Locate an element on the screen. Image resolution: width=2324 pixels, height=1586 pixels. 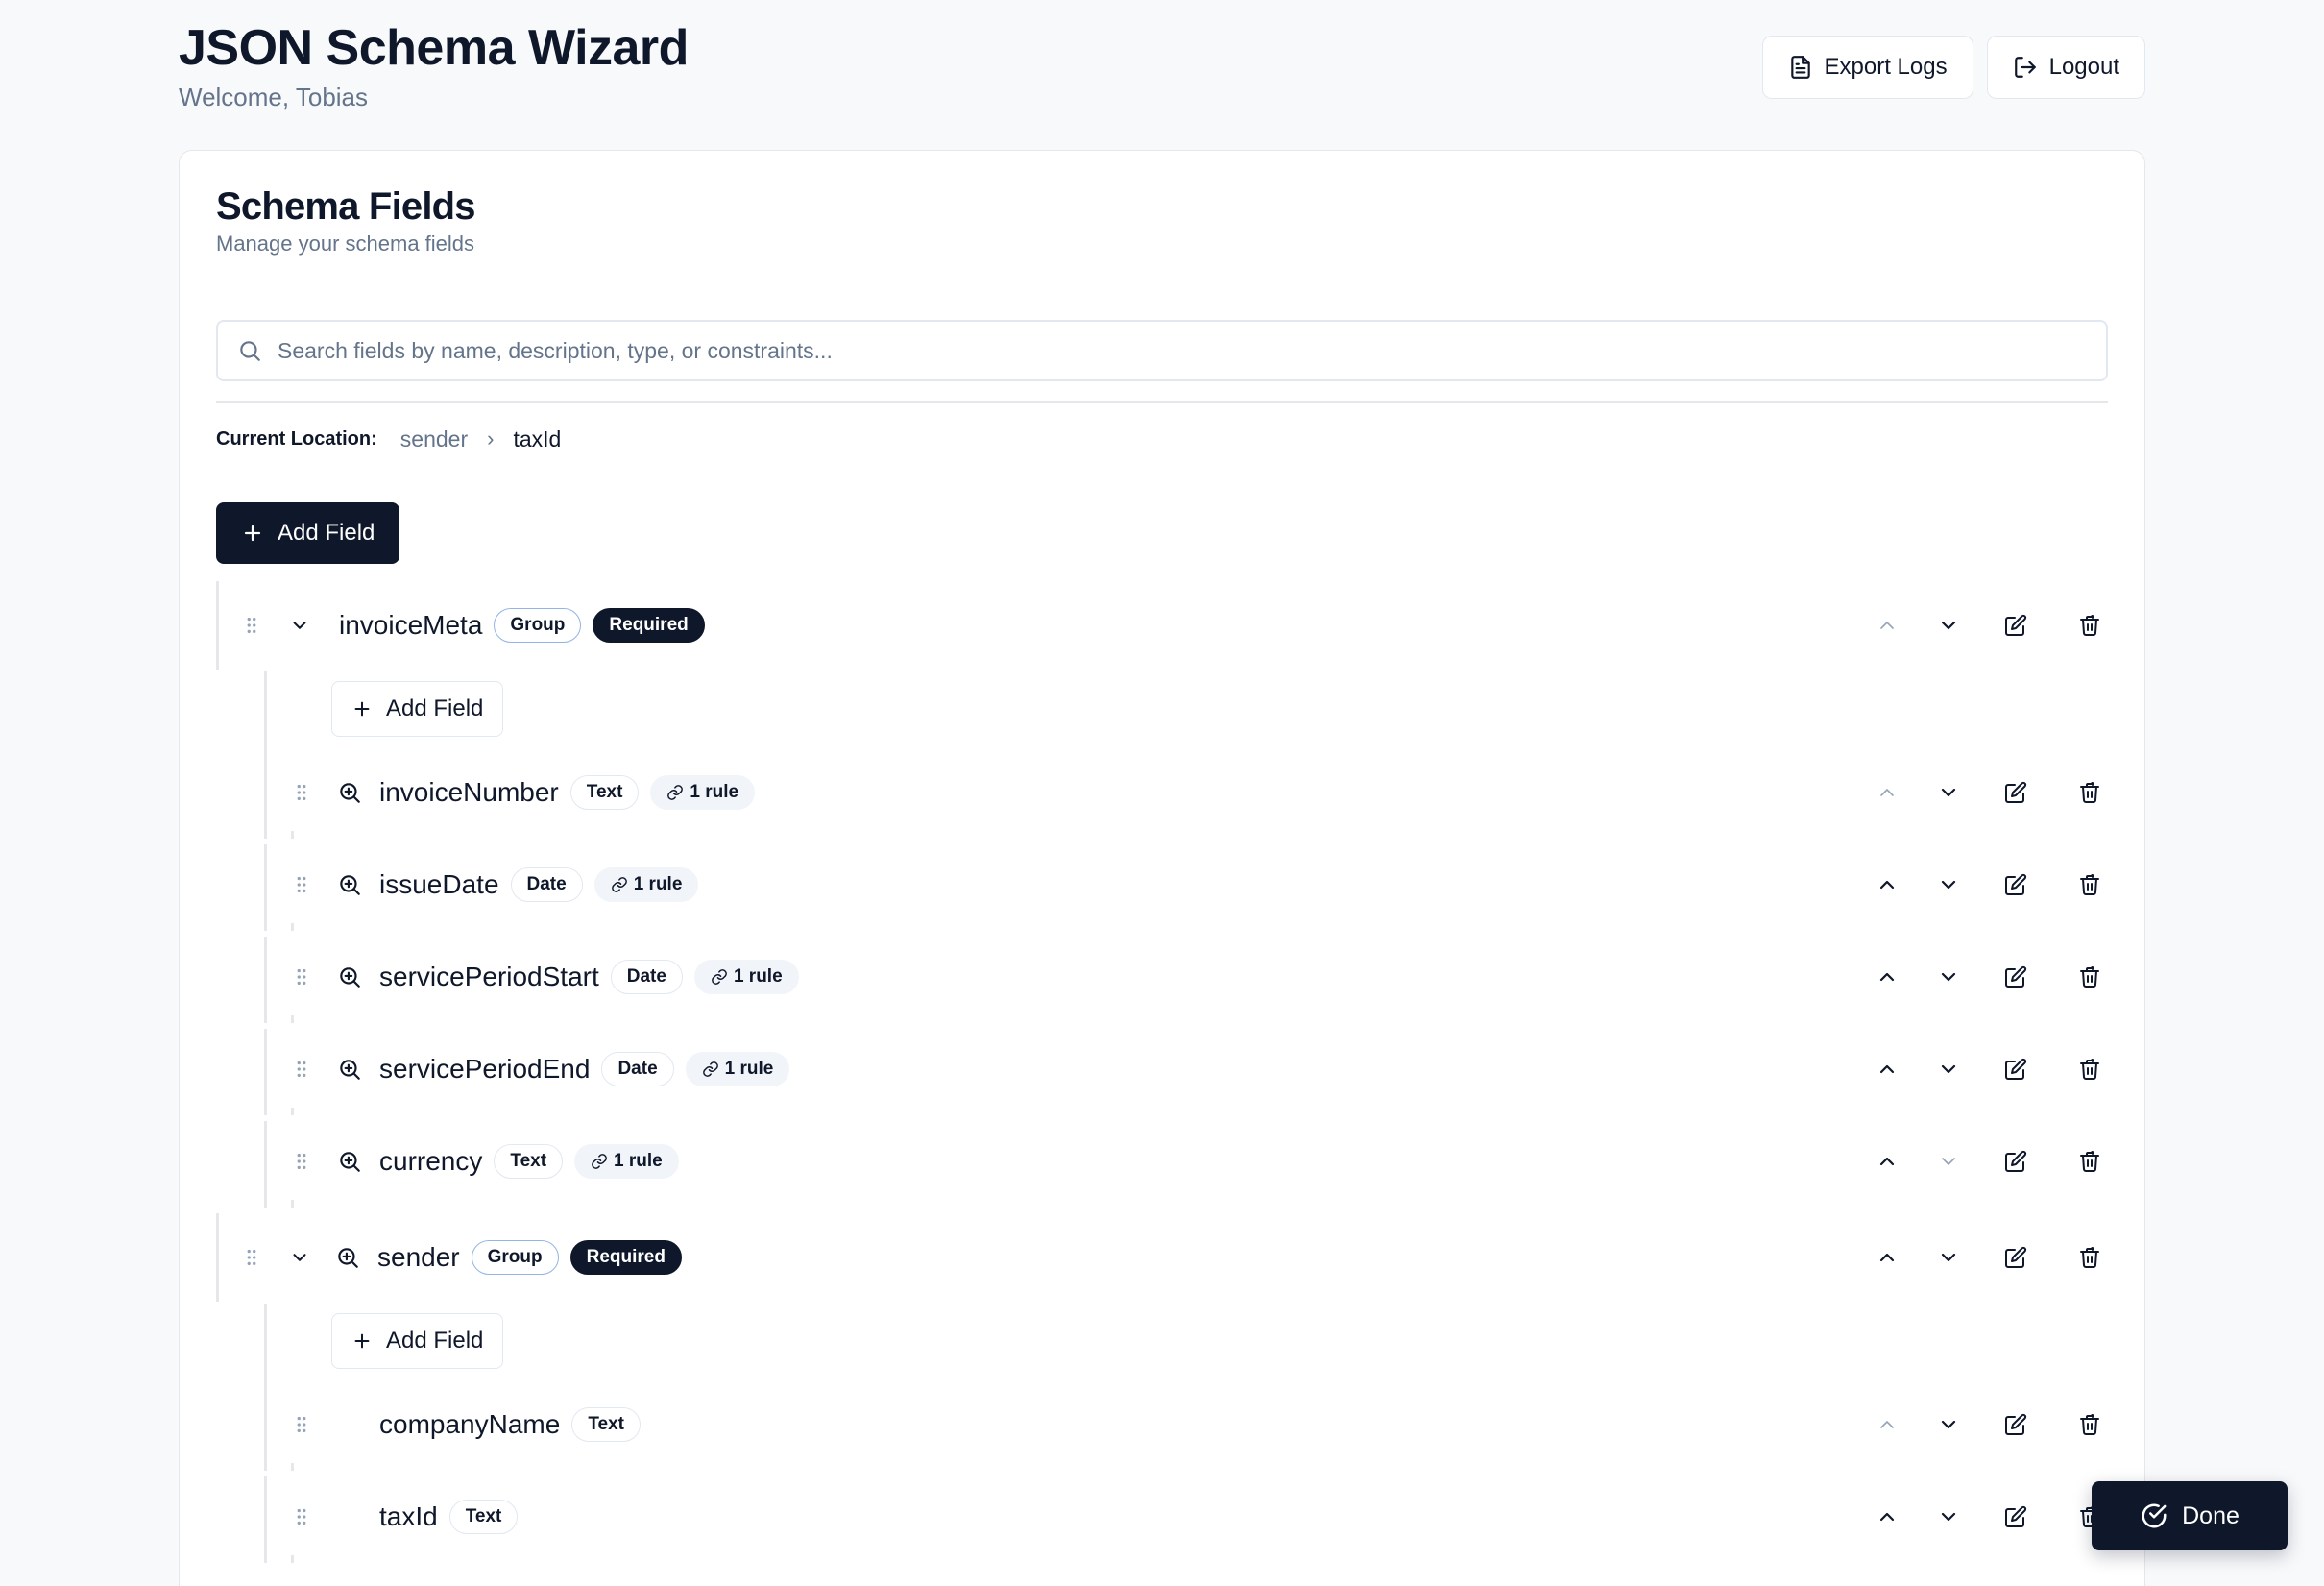
done-button: Done is located at coordinates (2190, 1515).